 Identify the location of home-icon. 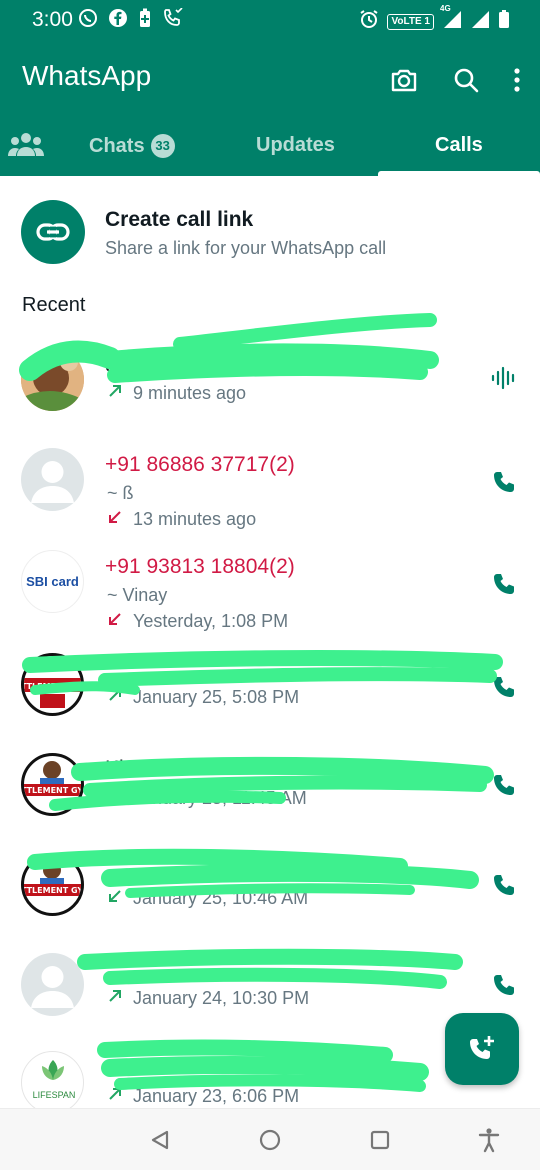
(270, 1140).